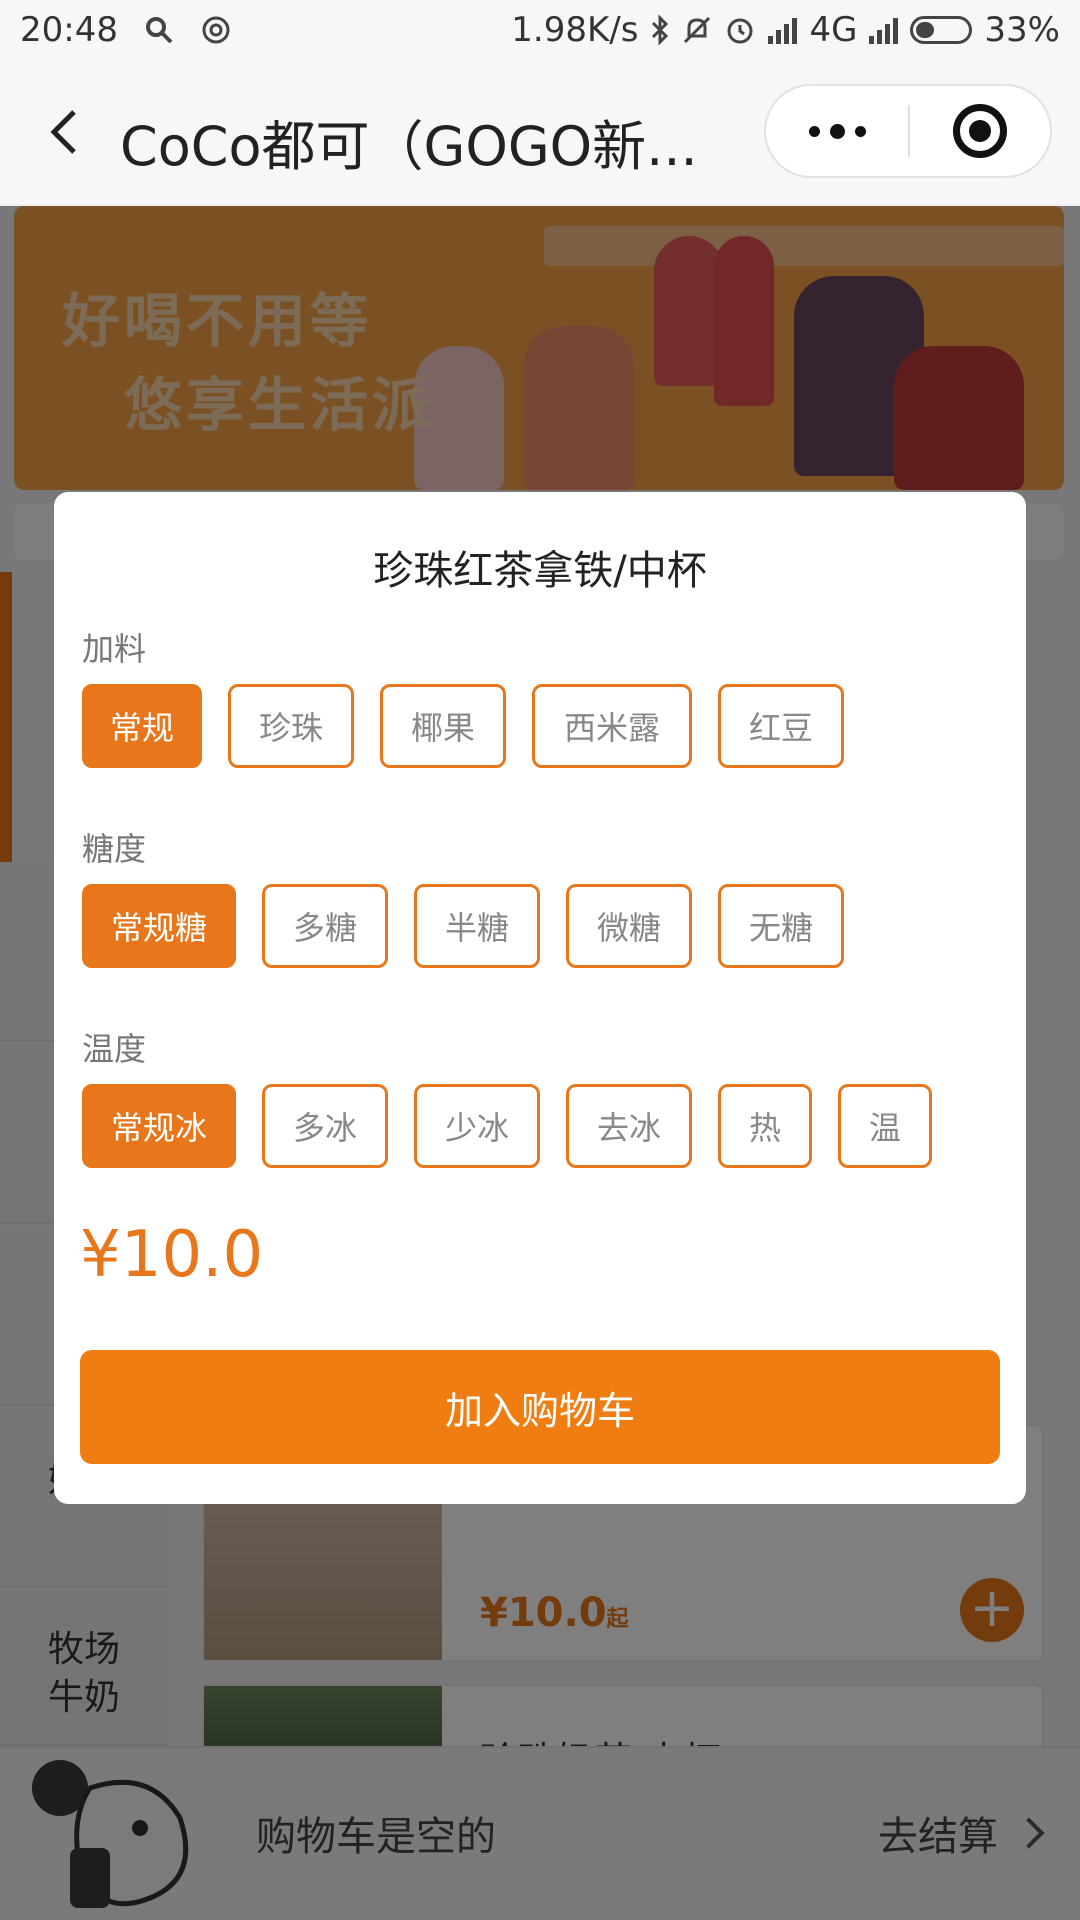 This screenshot has height=1920, width=1080. What do you see at coordinates (885, 1126) in the screenshot?
I see `option-temperature: 温` at bounding box center [885, 1126].